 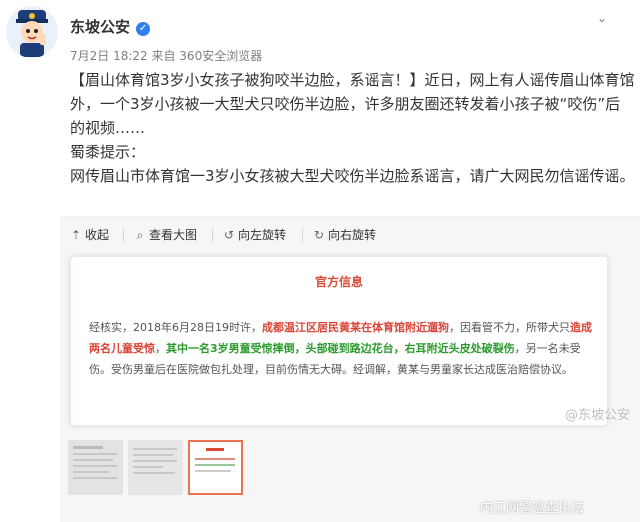 What do you see at coordinates (175, 327) in the screenshot?
I see `notice-text: 经核实，2018年6月28日19时许，` at bounding box center [175, 327].